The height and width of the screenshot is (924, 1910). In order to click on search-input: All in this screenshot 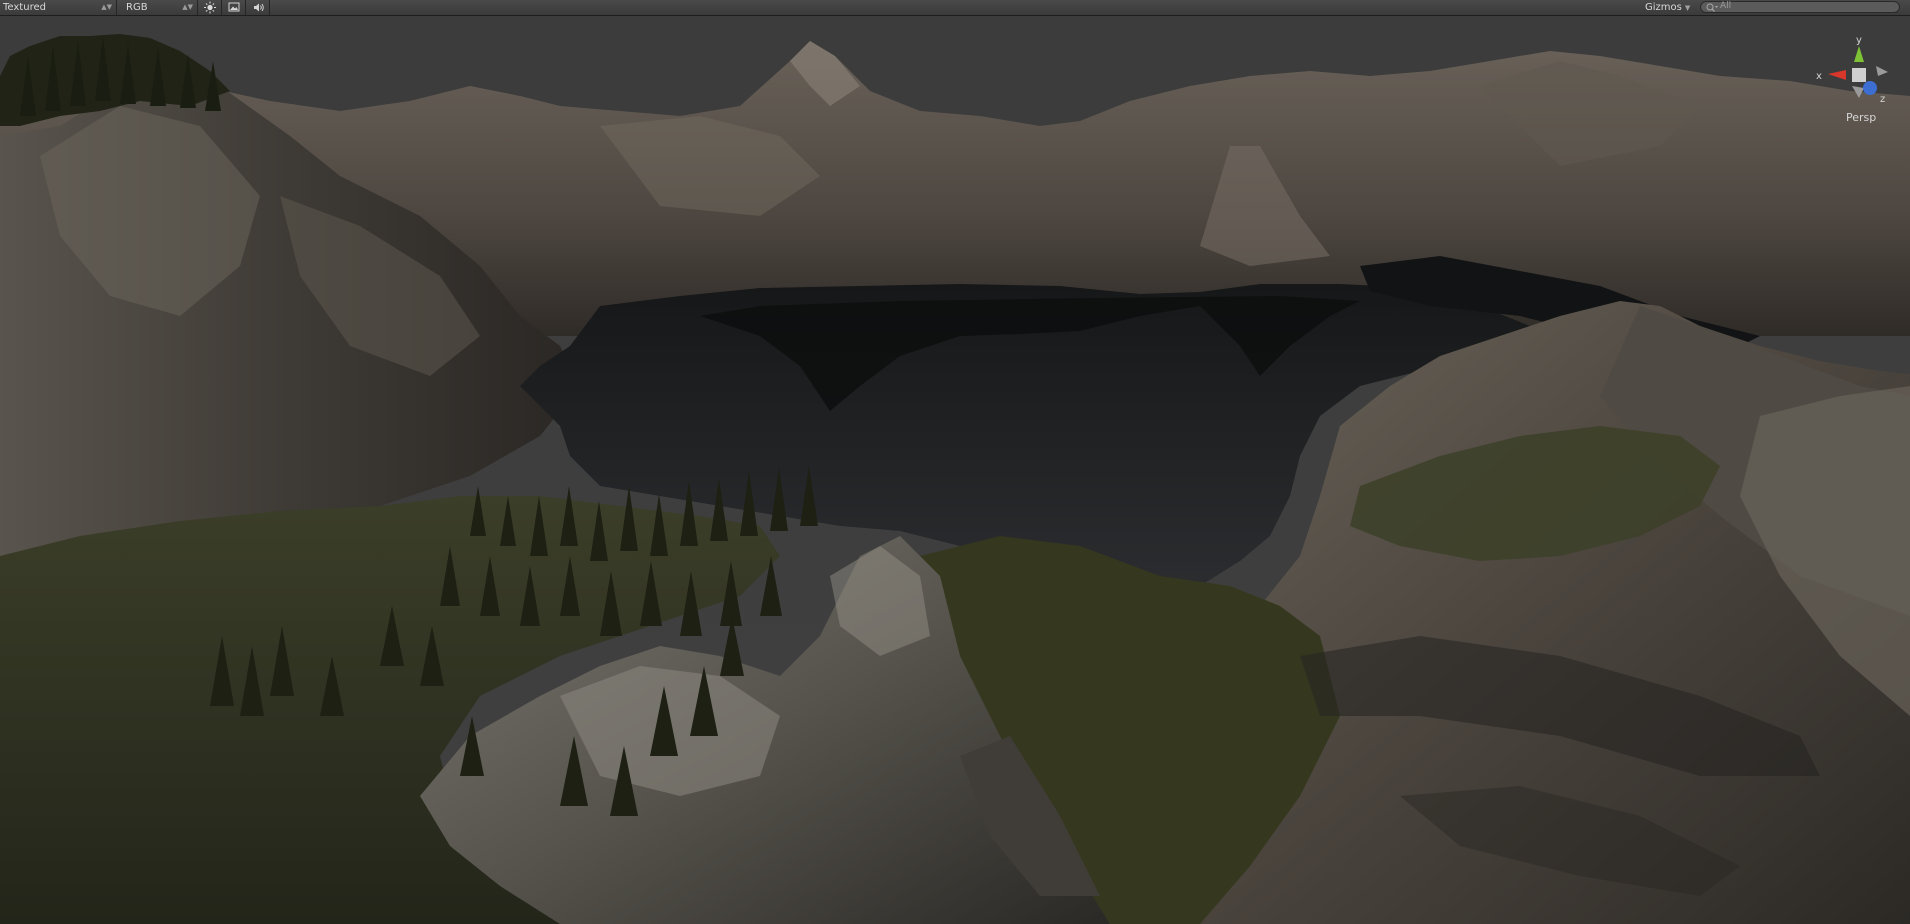, I will do `click(1800, 7)`.